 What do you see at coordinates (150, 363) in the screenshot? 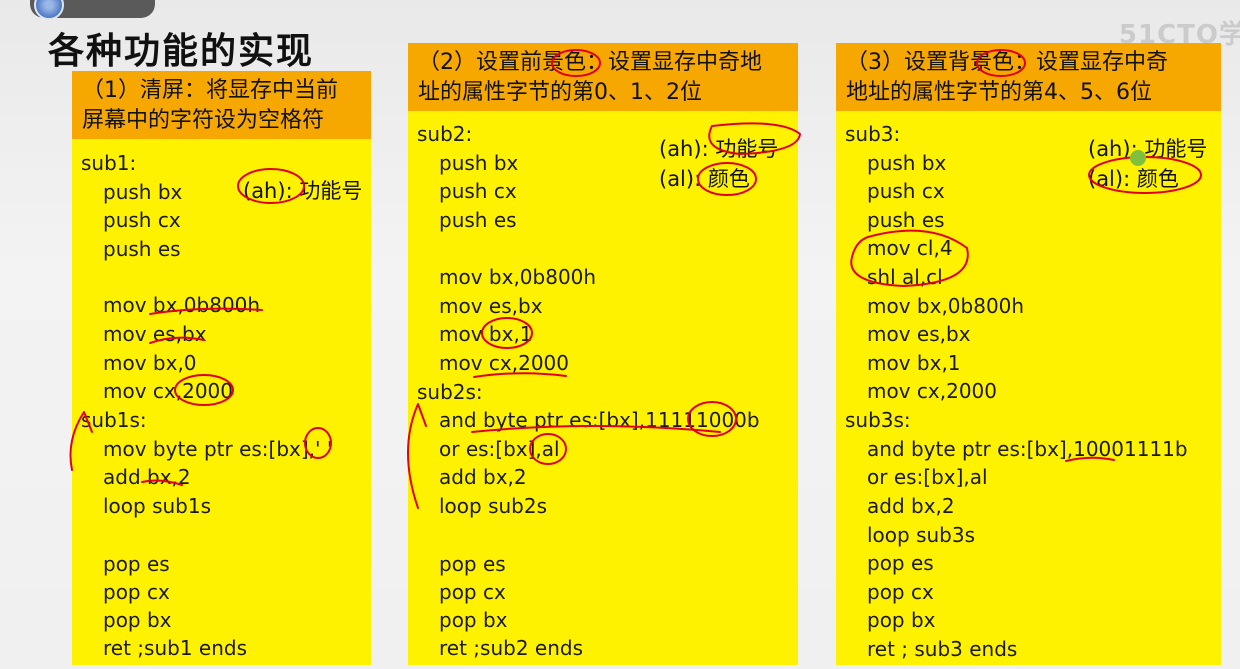
I see `code-line: mov bx,0` at bounding box center [150, 363].